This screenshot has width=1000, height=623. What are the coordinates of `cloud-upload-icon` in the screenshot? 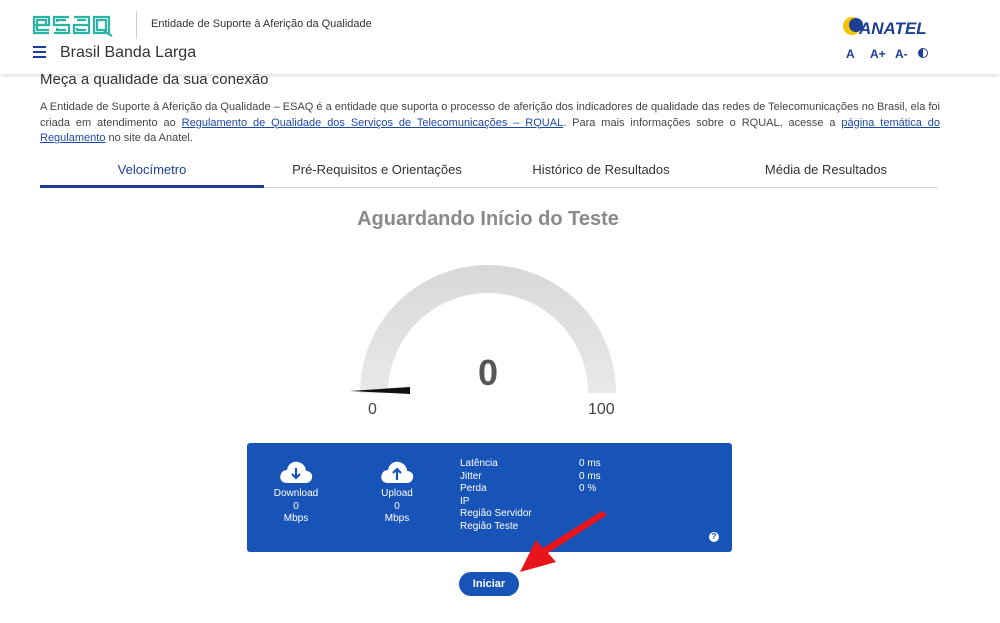 It's located at (397, 472).